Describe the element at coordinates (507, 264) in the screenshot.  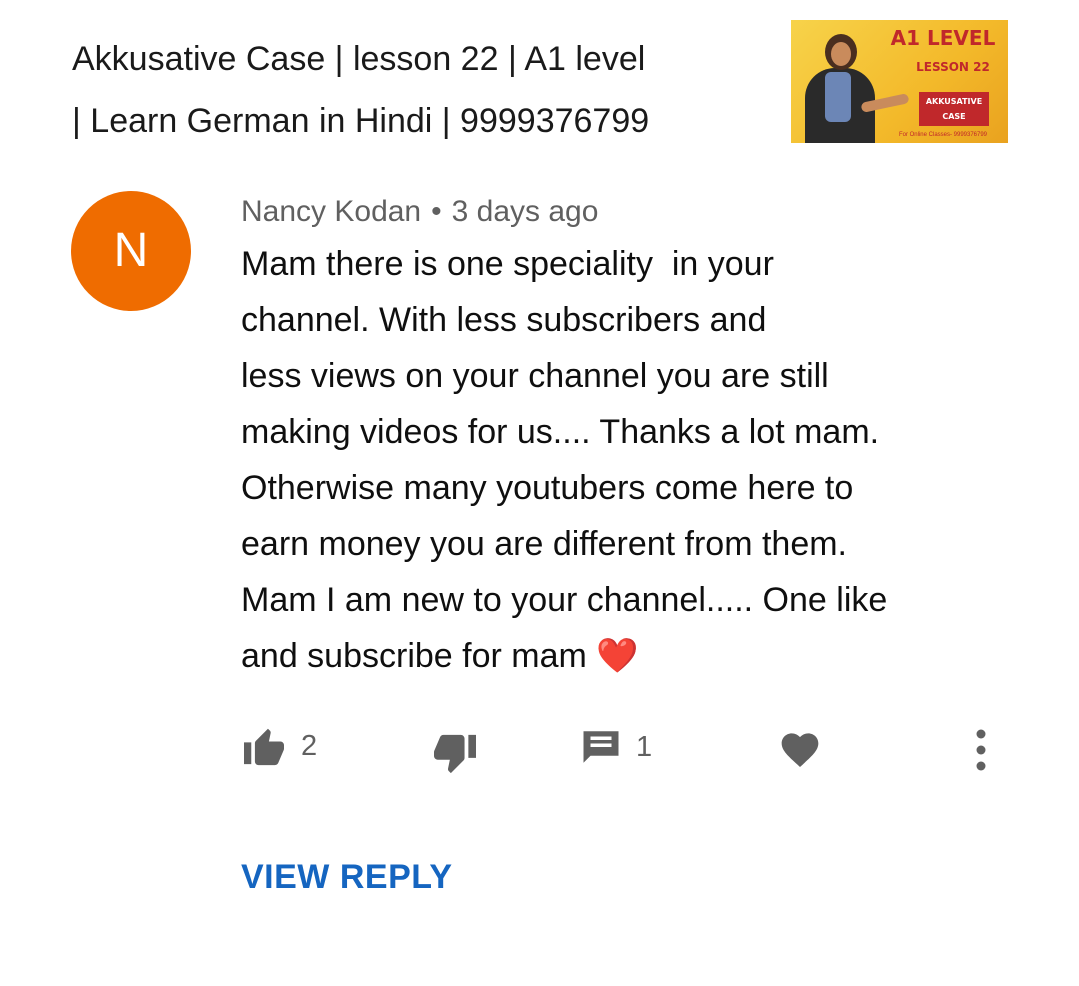
I see `comment-line: Mam there is one speciality in your` at that location.